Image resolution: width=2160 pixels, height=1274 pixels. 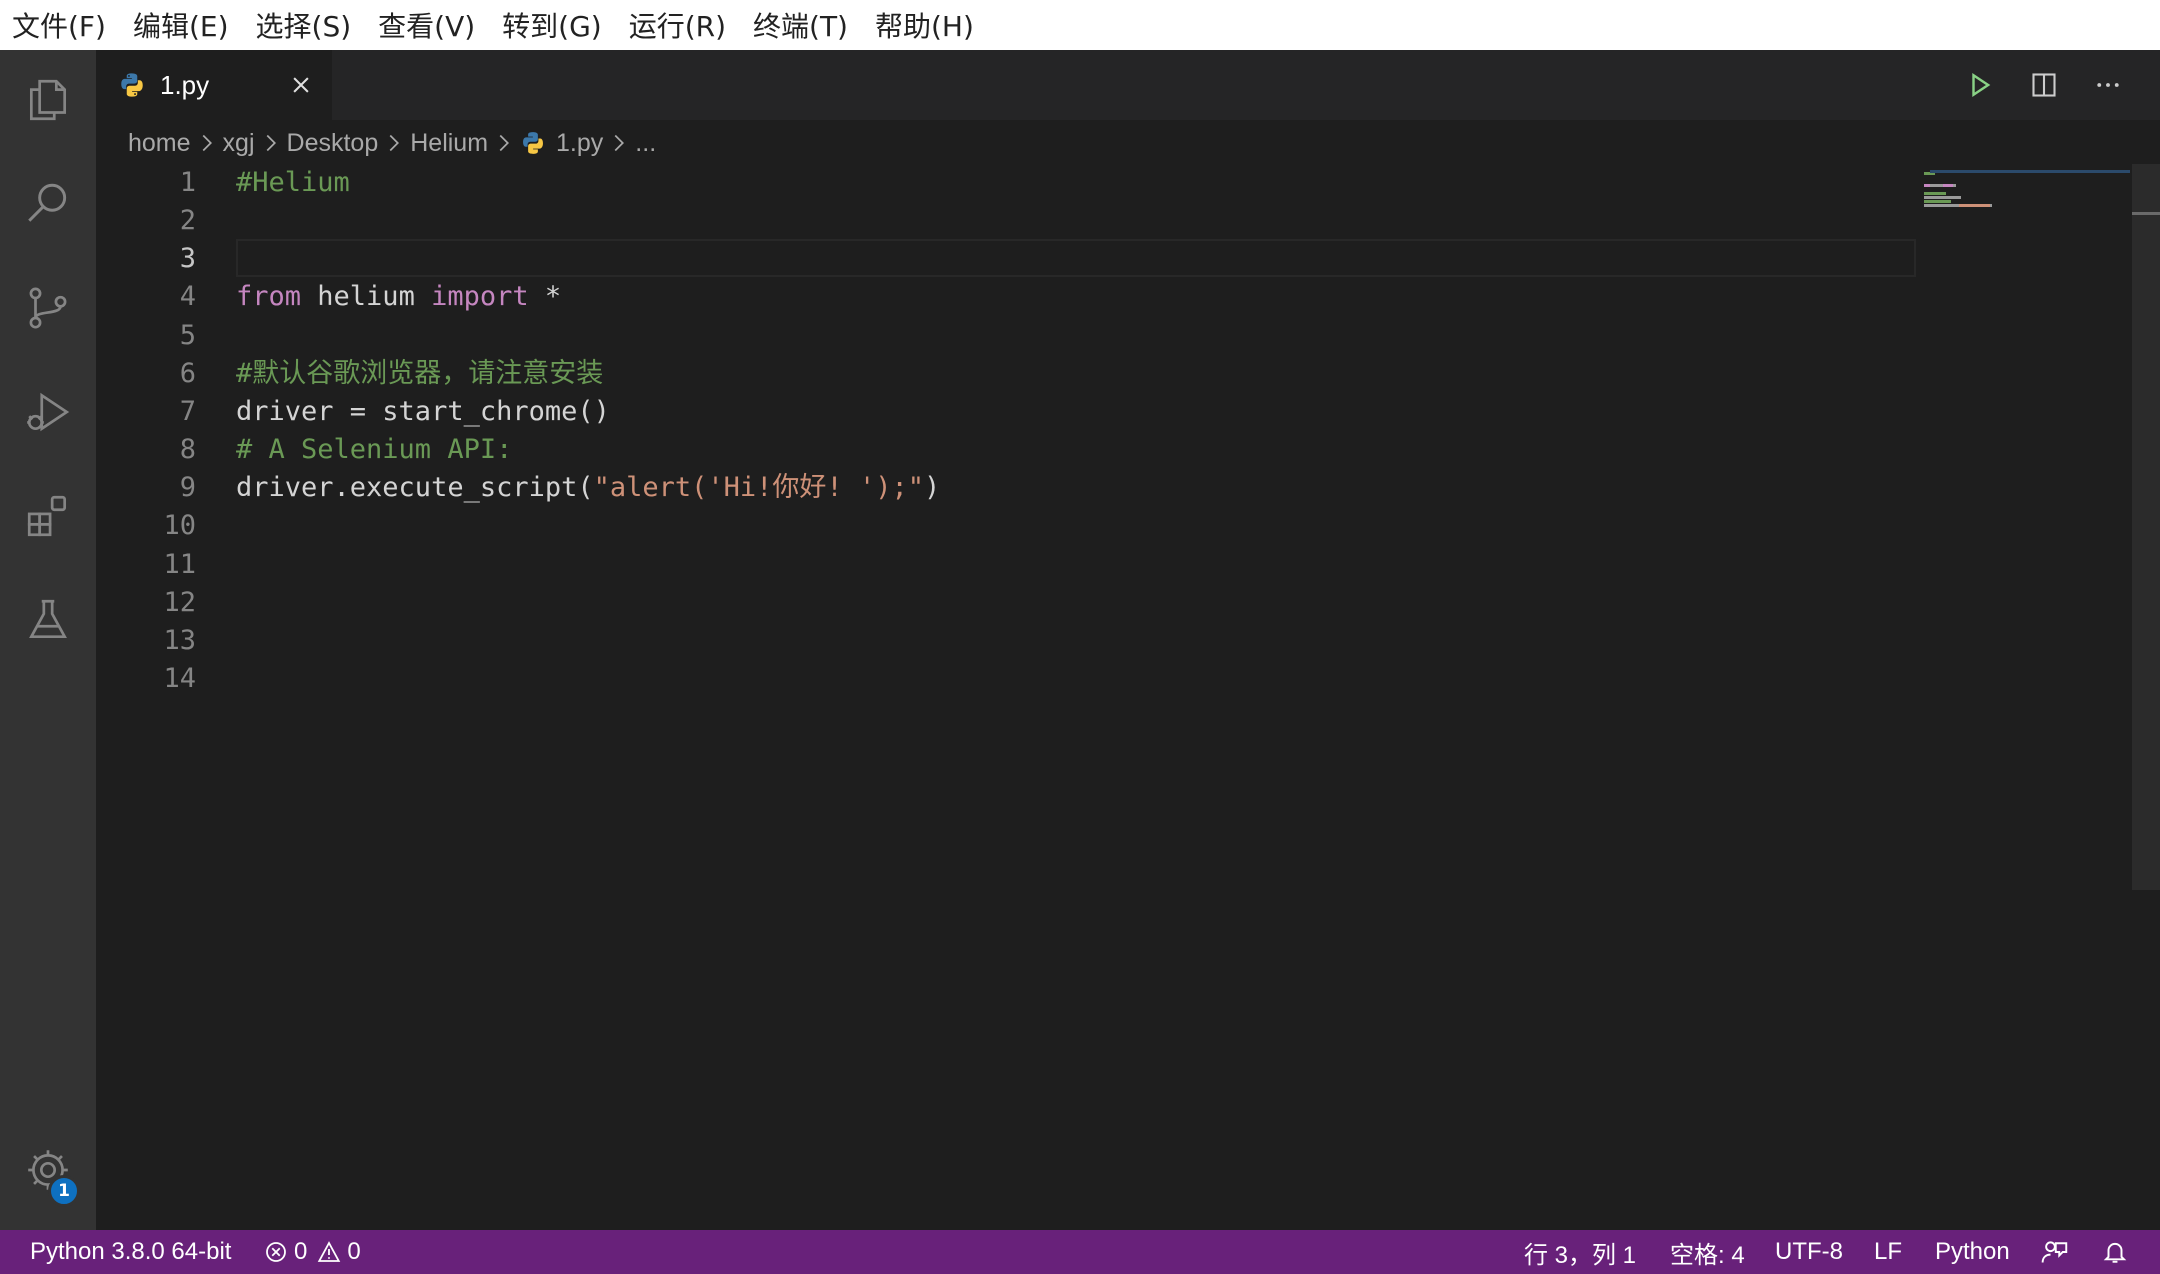 I want to click on line-number: 1, so click(x=187, y=182).